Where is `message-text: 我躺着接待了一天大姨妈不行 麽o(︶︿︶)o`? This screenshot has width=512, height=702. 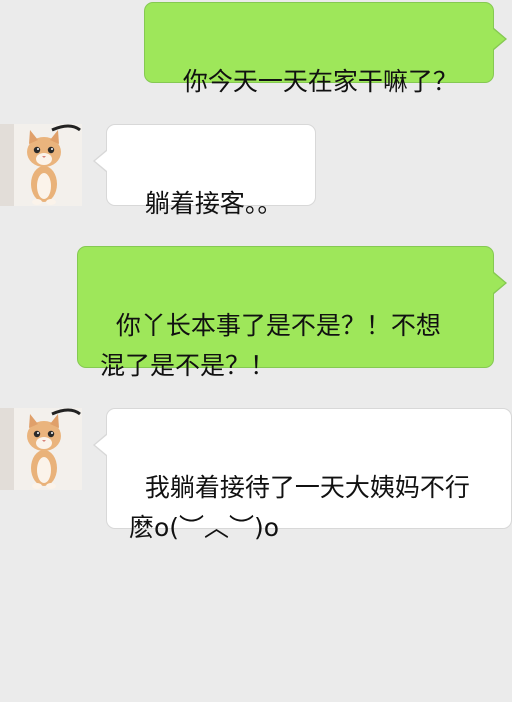
message-text: 我躺着接待了一天大姨妈不行 麽o(︶︿︶)o is located at coordinates (299, 507).